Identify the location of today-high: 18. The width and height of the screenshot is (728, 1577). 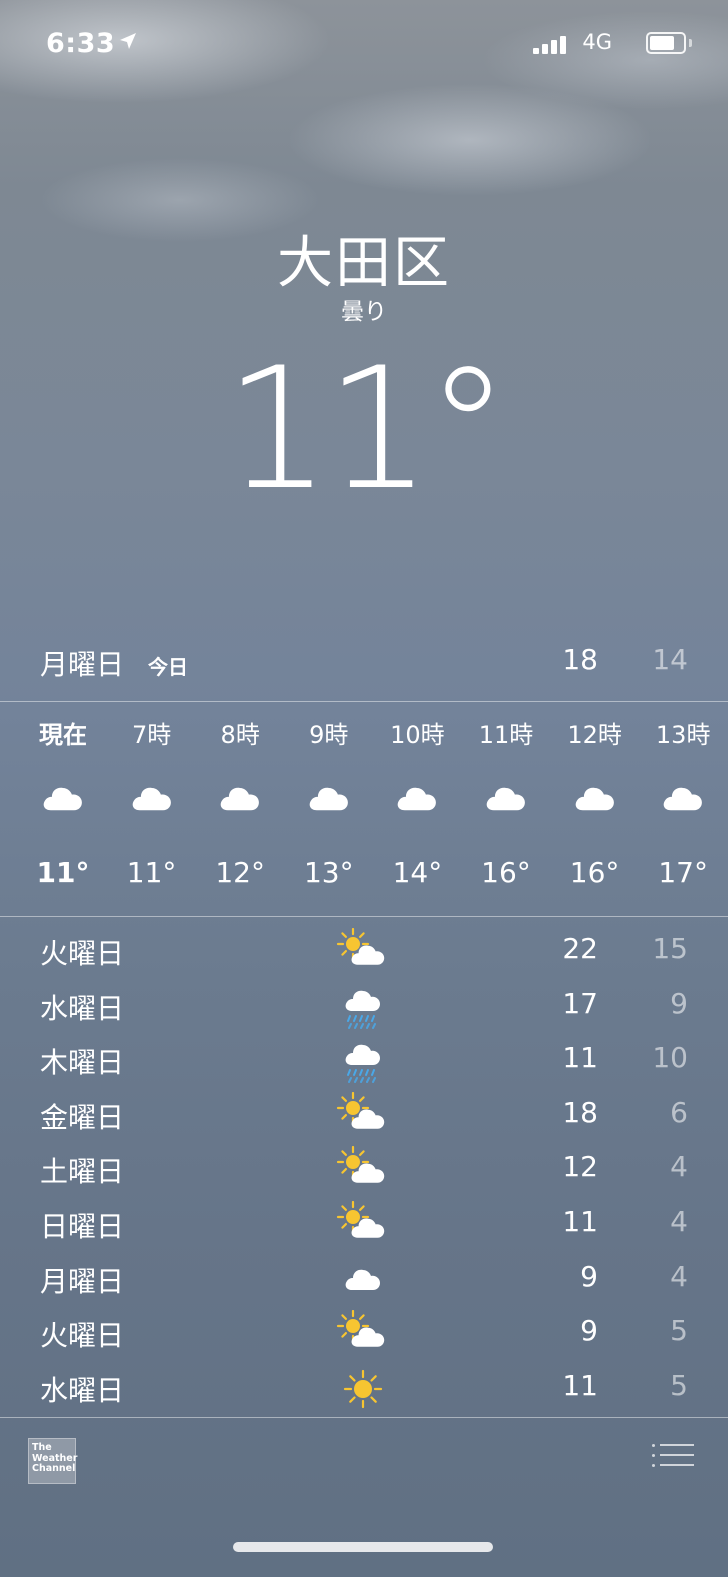
(580, 659).